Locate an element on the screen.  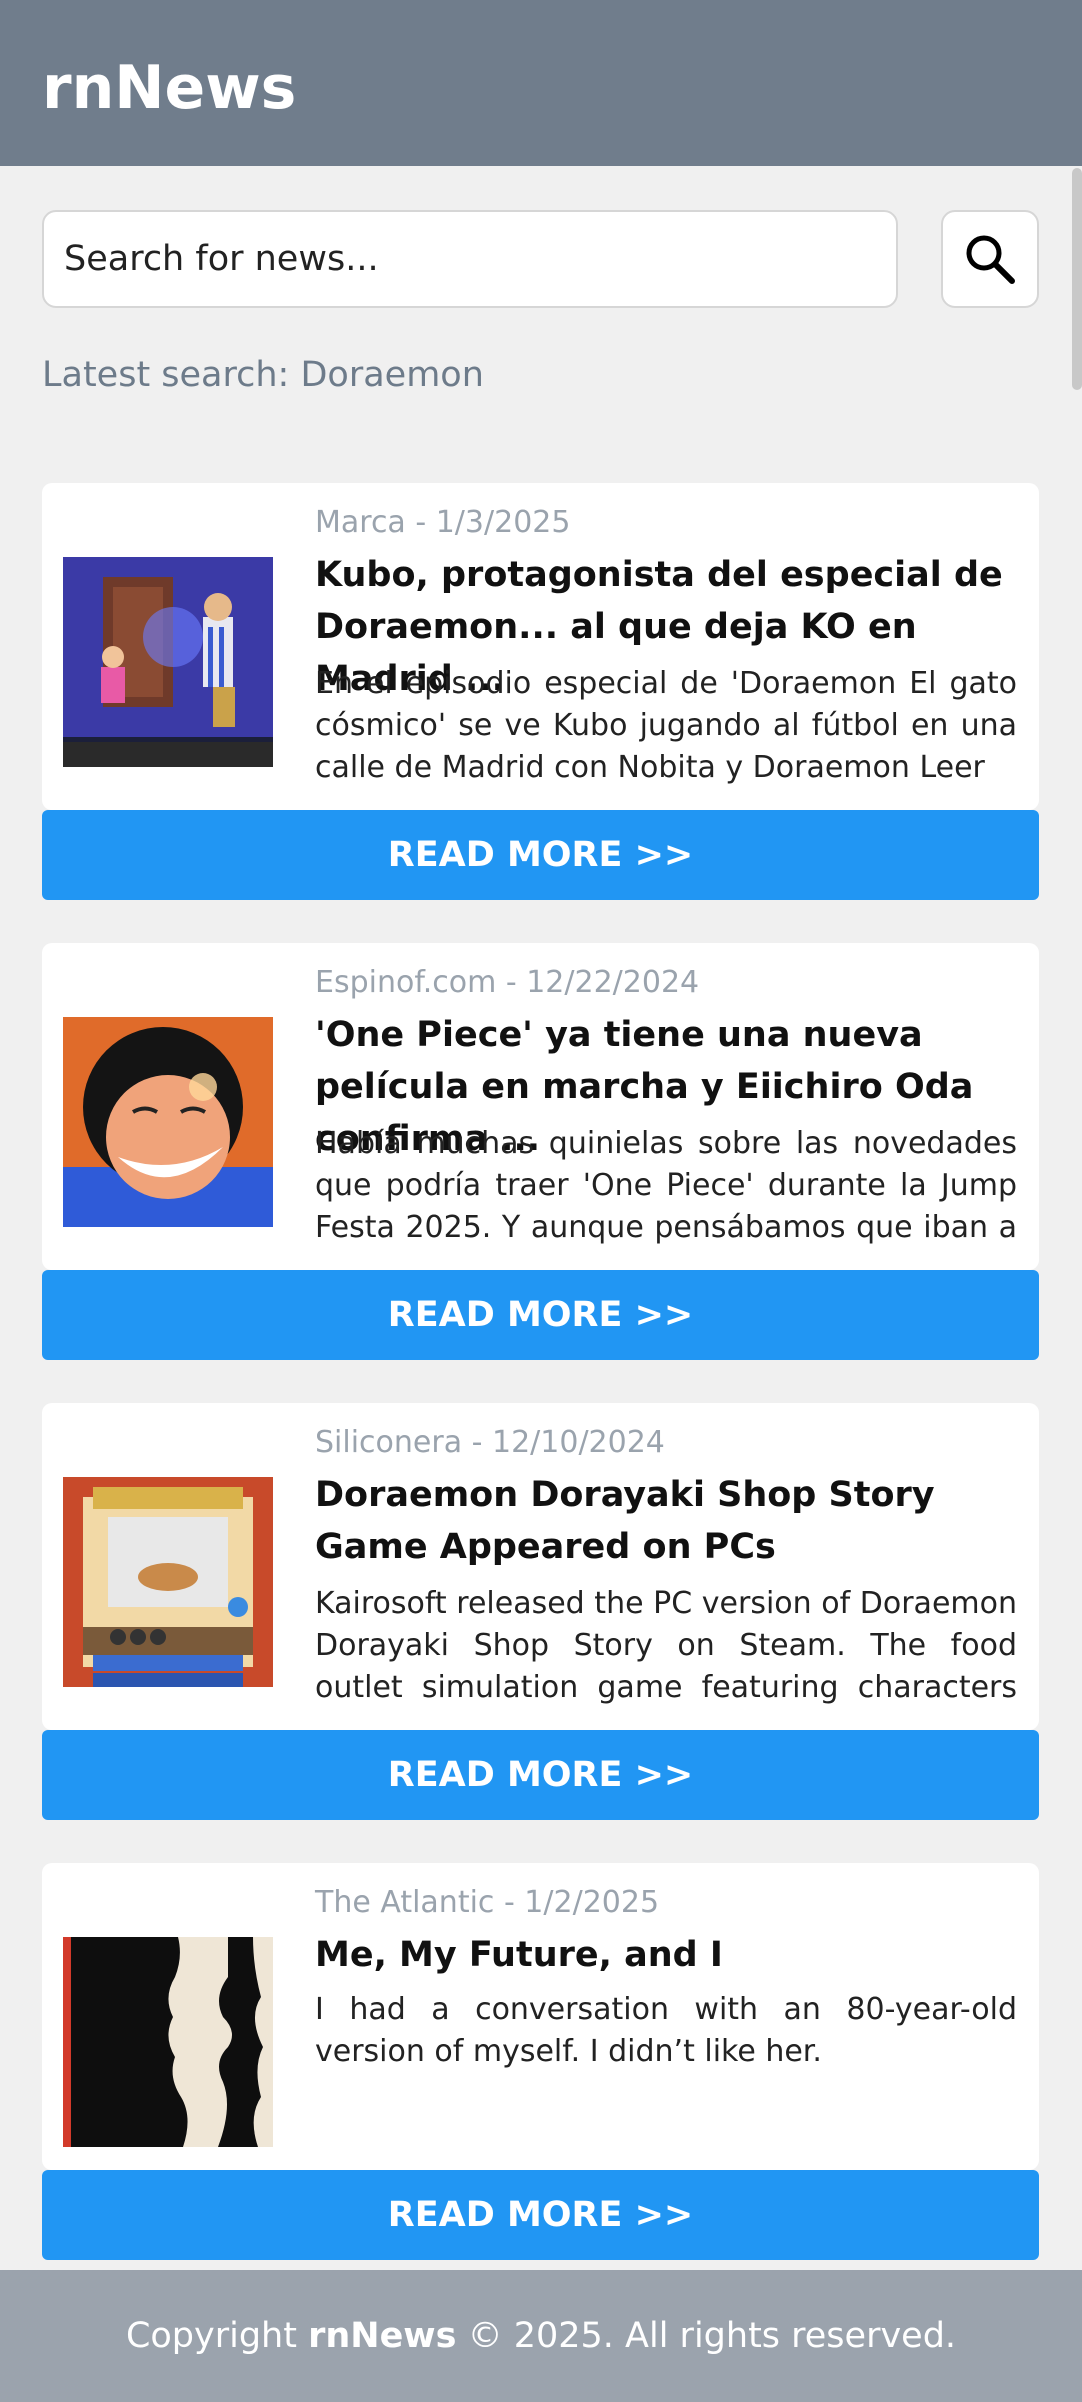
search-button is located at coordinates (990, 259).